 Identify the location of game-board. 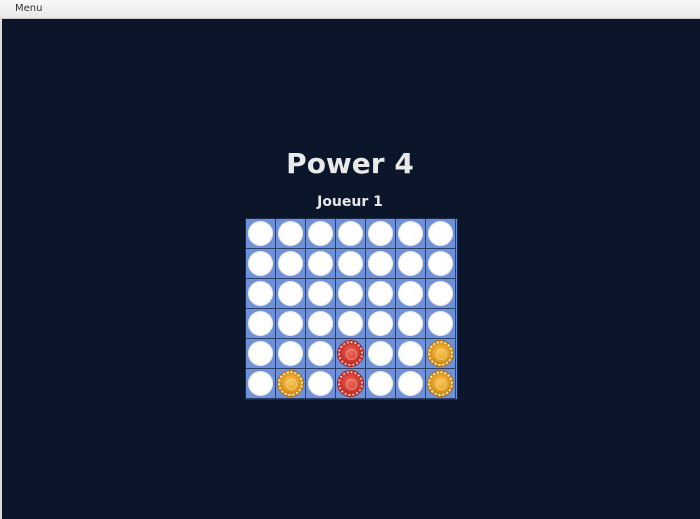
(351, 309).